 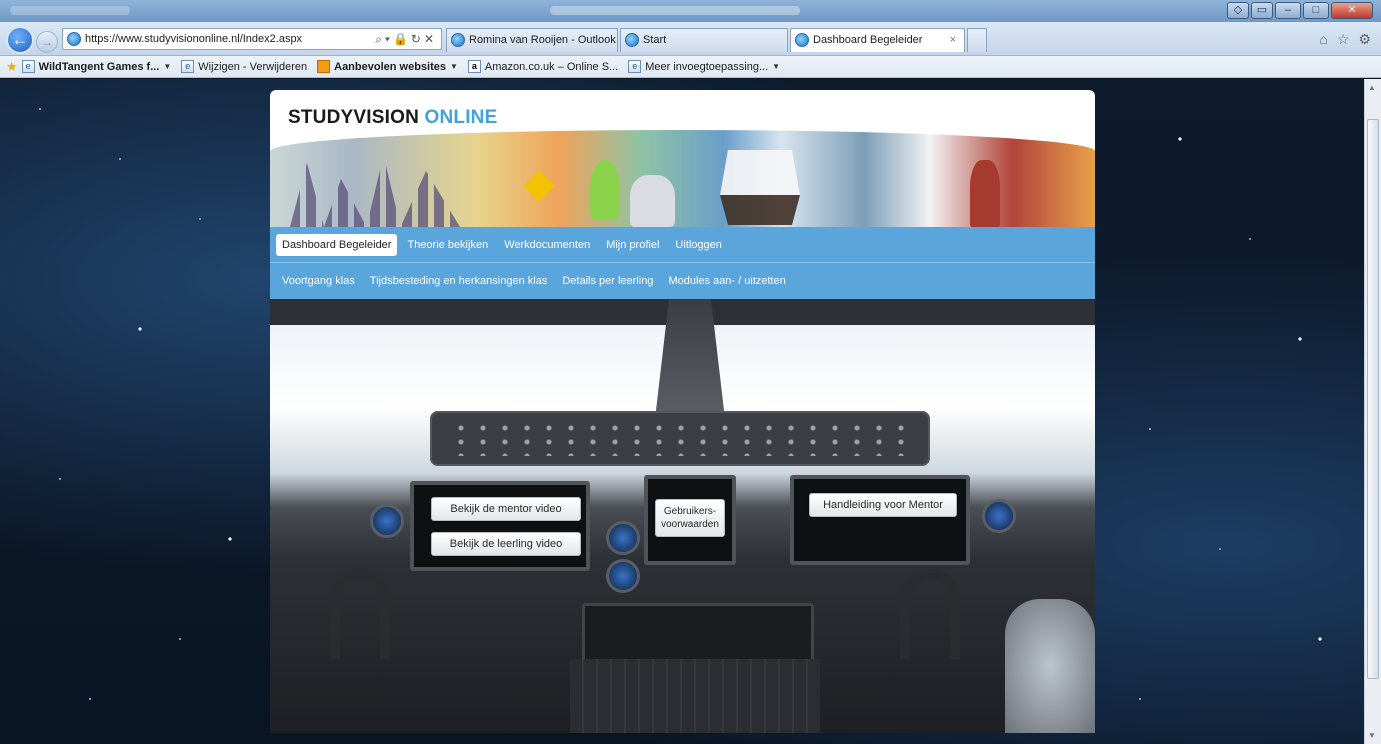 I want to click on suggested-sites-icon, so click(x=324, y=66).